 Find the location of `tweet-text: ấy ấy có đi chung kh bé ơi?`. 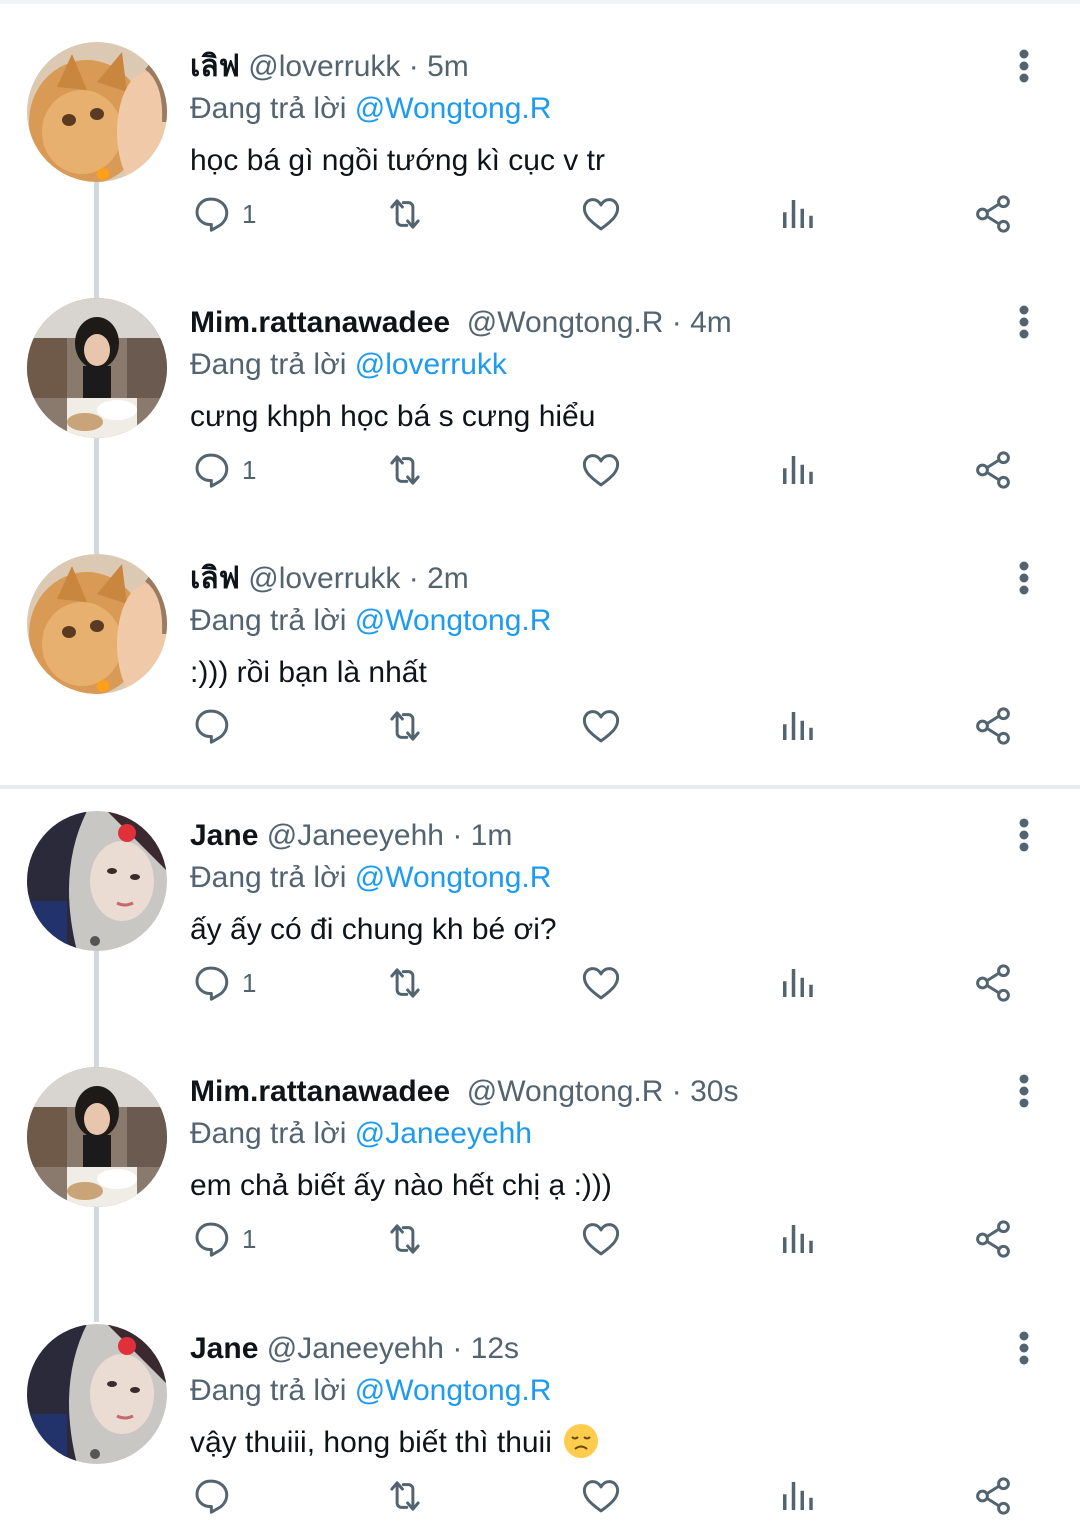

tweet-text: ấy ấy có đi chung kh bé ơi? is located at coordinates (373, 929).